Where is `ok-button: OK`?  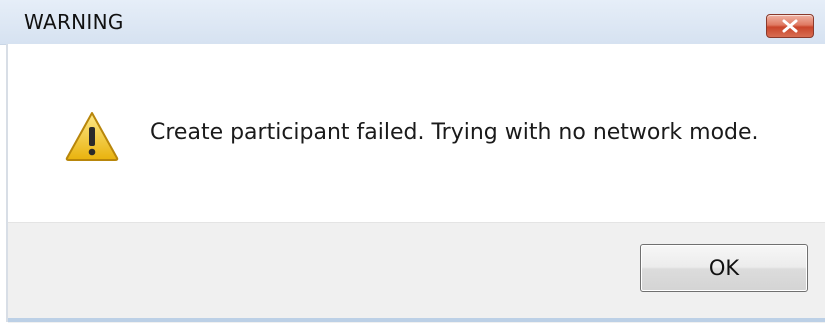 ok-button: OK is located at coordinates (724, 268).